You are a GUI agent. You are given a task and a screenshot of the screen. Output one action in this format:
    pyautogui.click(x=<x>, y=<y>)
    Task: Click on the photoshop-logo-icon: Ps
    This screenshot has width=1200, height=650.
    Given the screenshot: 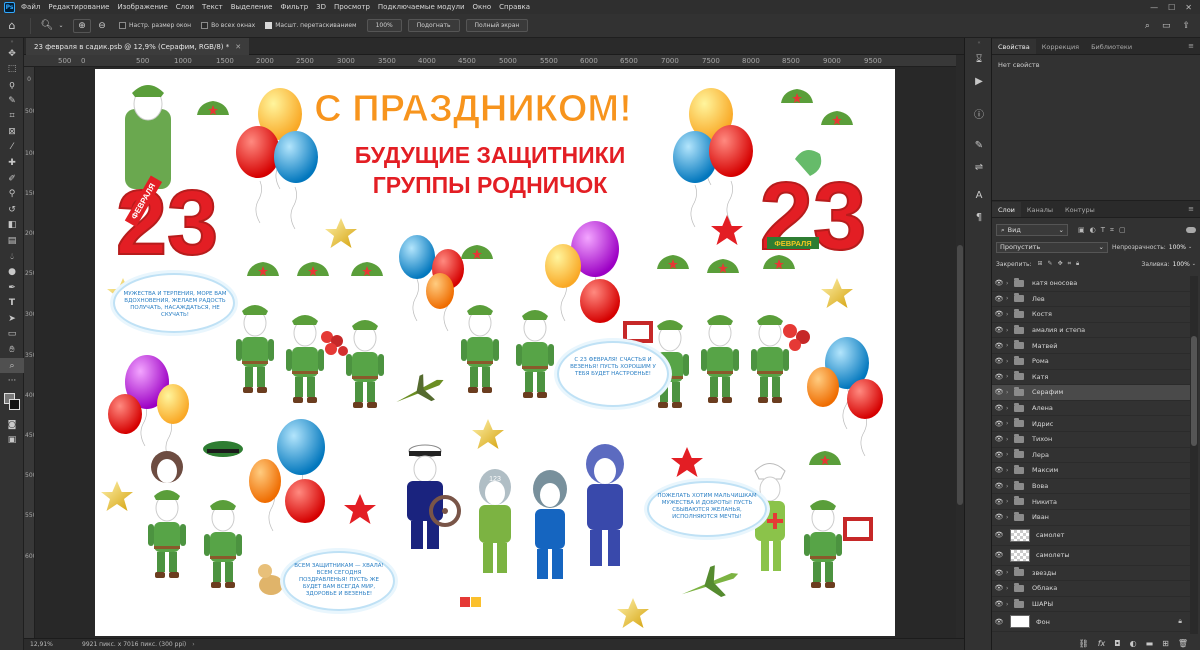 What is the action you would take?
    pyautogui.click(x=9, y=7)
    